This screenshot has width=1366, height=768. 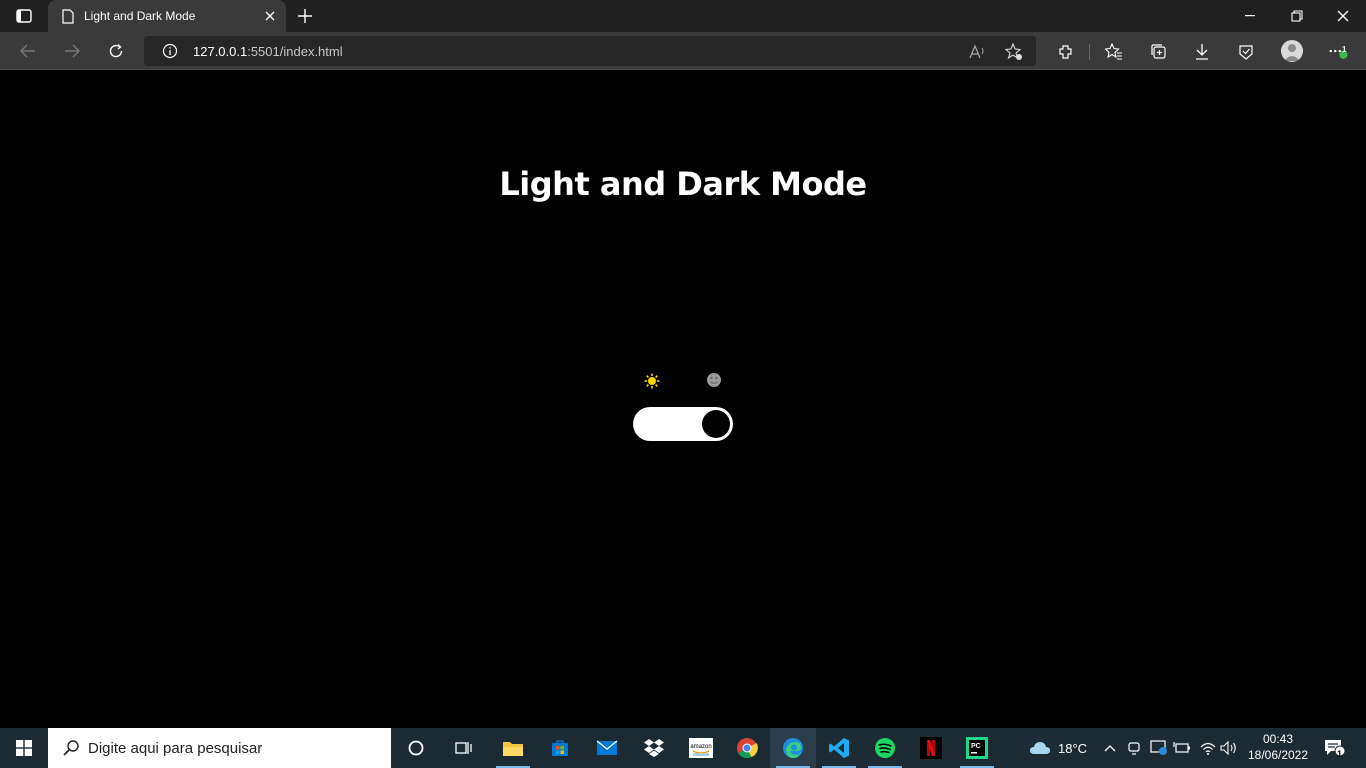 I want to click on netflix-icon, so click(x=931, y=748).